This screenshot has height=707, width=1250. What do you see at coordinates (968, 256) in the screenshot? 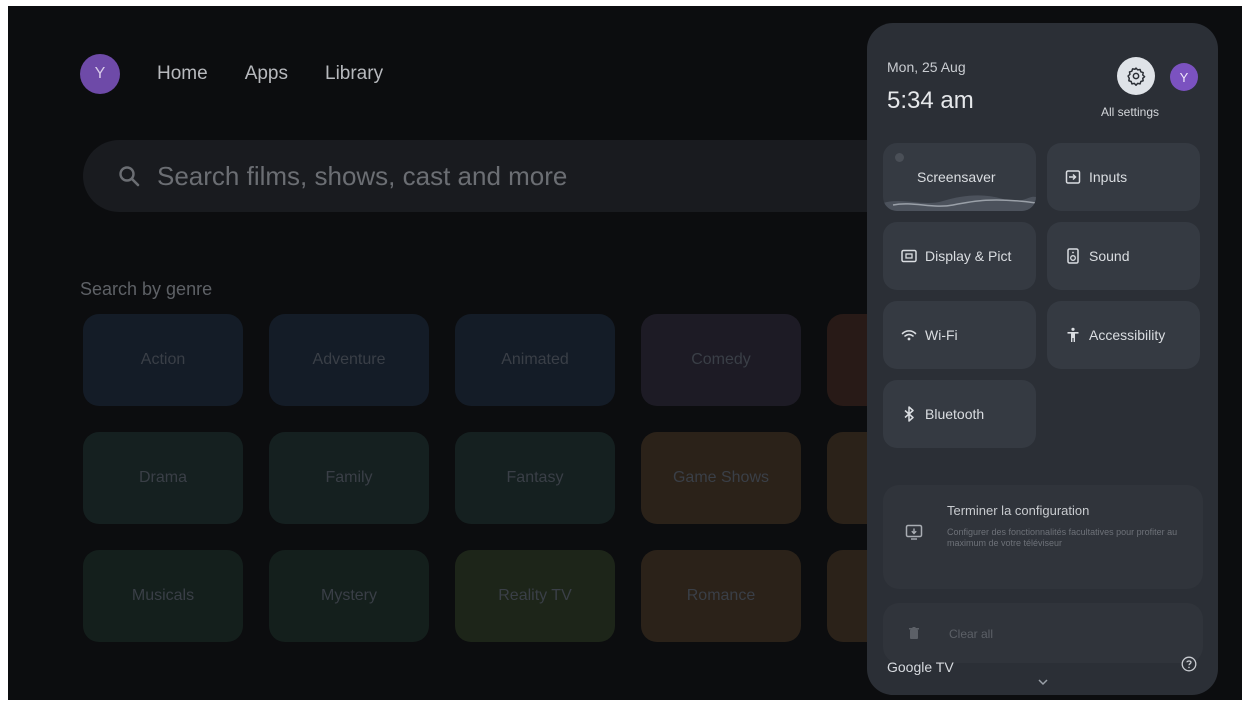
I see `display-label: Display & Pict` at bounding box center [968, 256].